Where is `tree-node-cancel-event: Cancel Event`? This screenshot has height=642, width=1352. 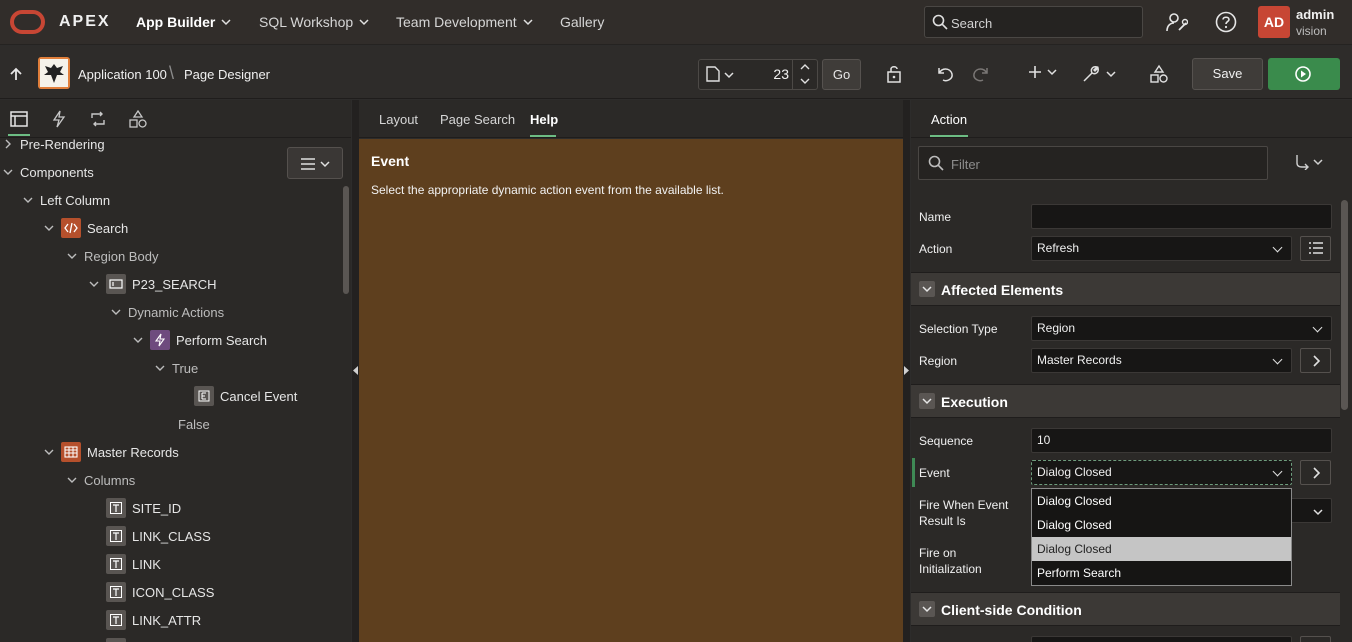 tree-node-cancel-event: Cancel Event is located at coordinates (245, 396).